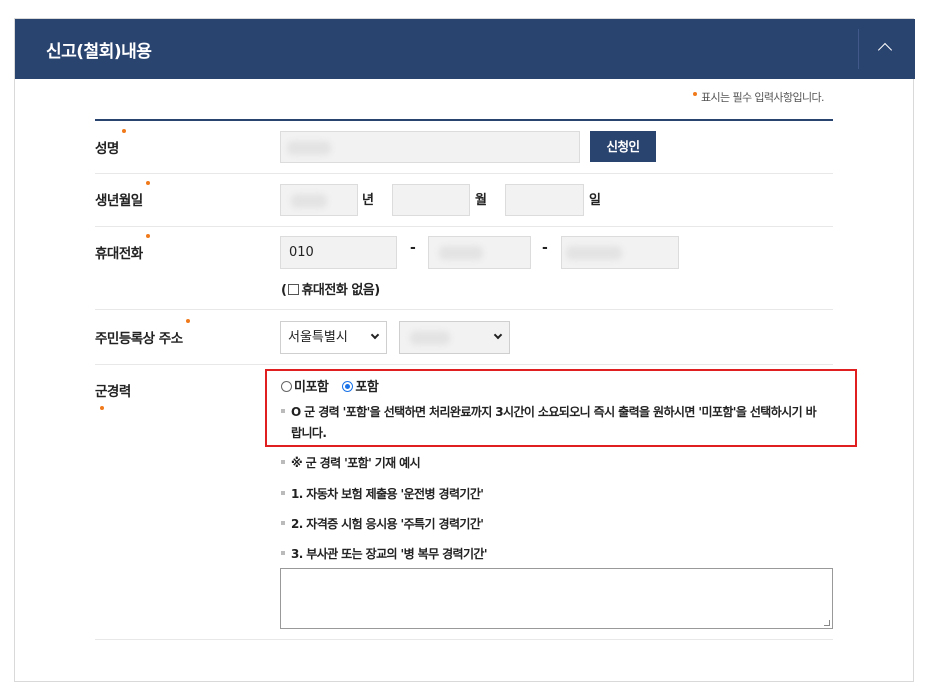  I want to click on required-note: 표시는 필수 입력사항입니다., so click(759, 97).